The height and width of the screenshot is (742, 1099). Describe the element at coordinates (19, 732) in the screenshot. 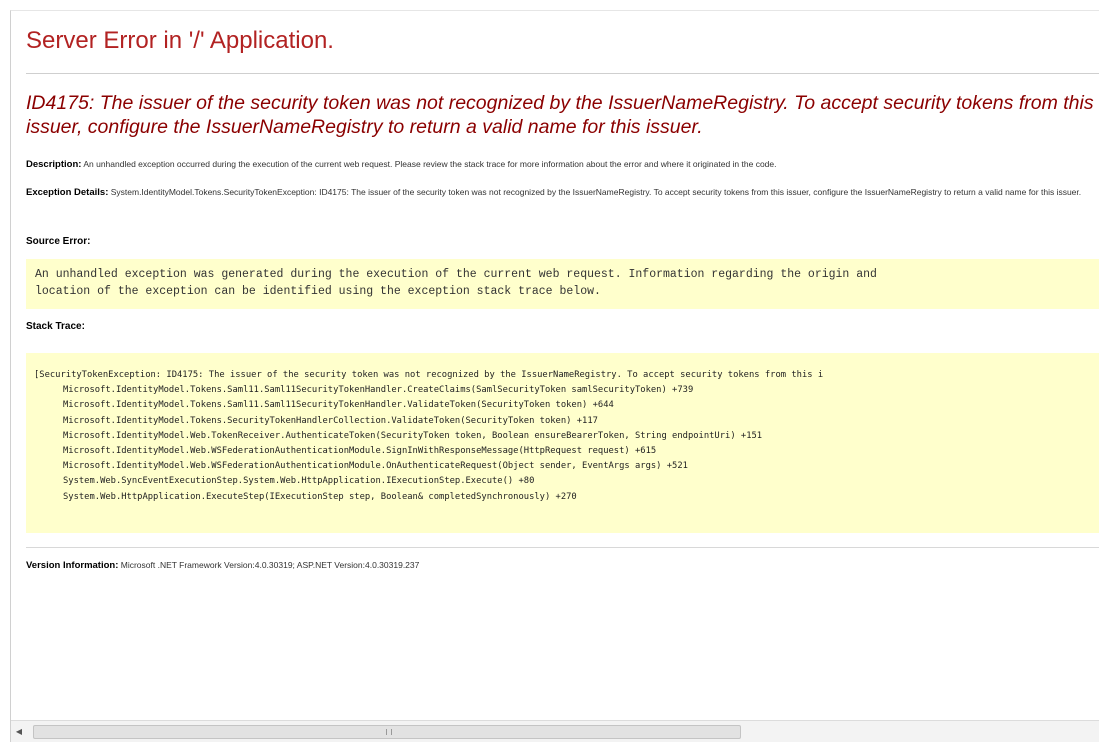

I see `scroll-left-arrow-icon: ◀` at that location.